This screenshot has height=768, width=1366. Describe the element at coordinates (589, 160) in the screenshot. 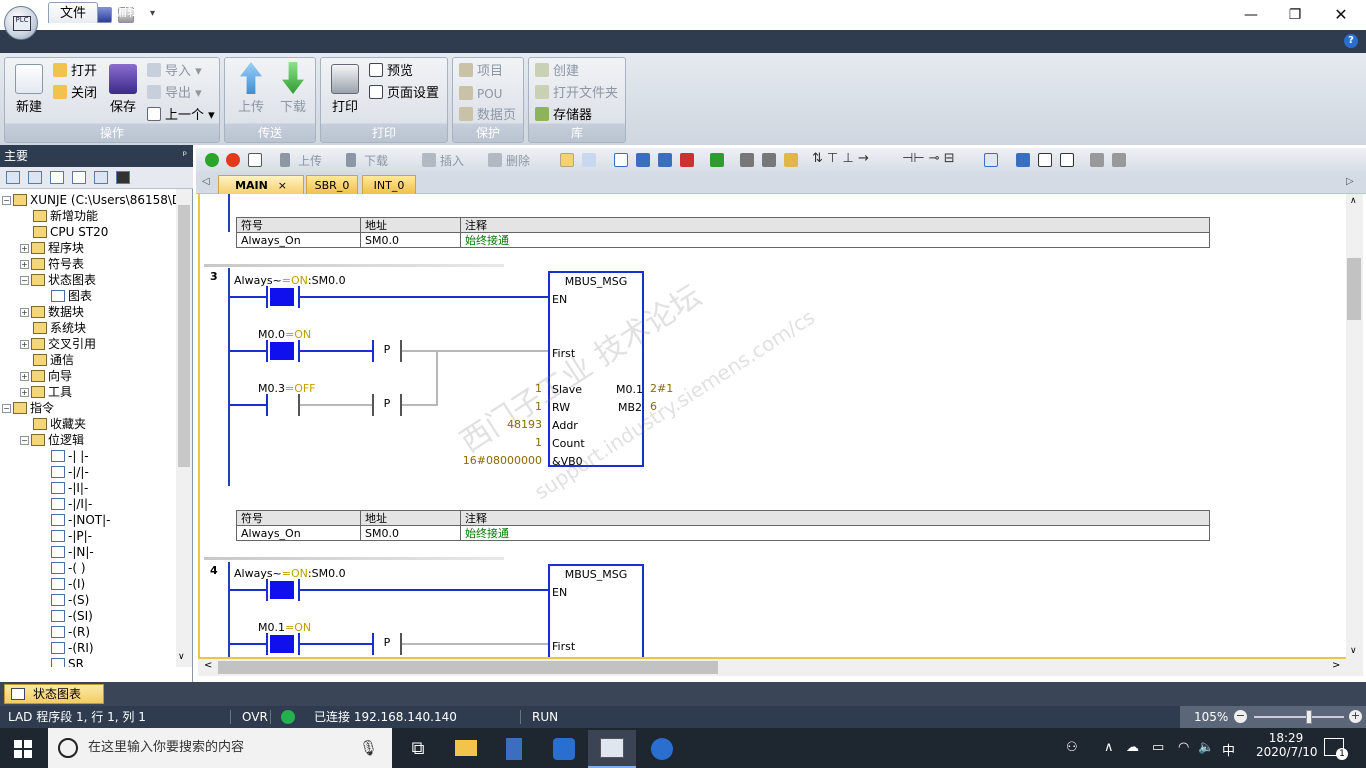

I see `chart-status-icon` at that location.